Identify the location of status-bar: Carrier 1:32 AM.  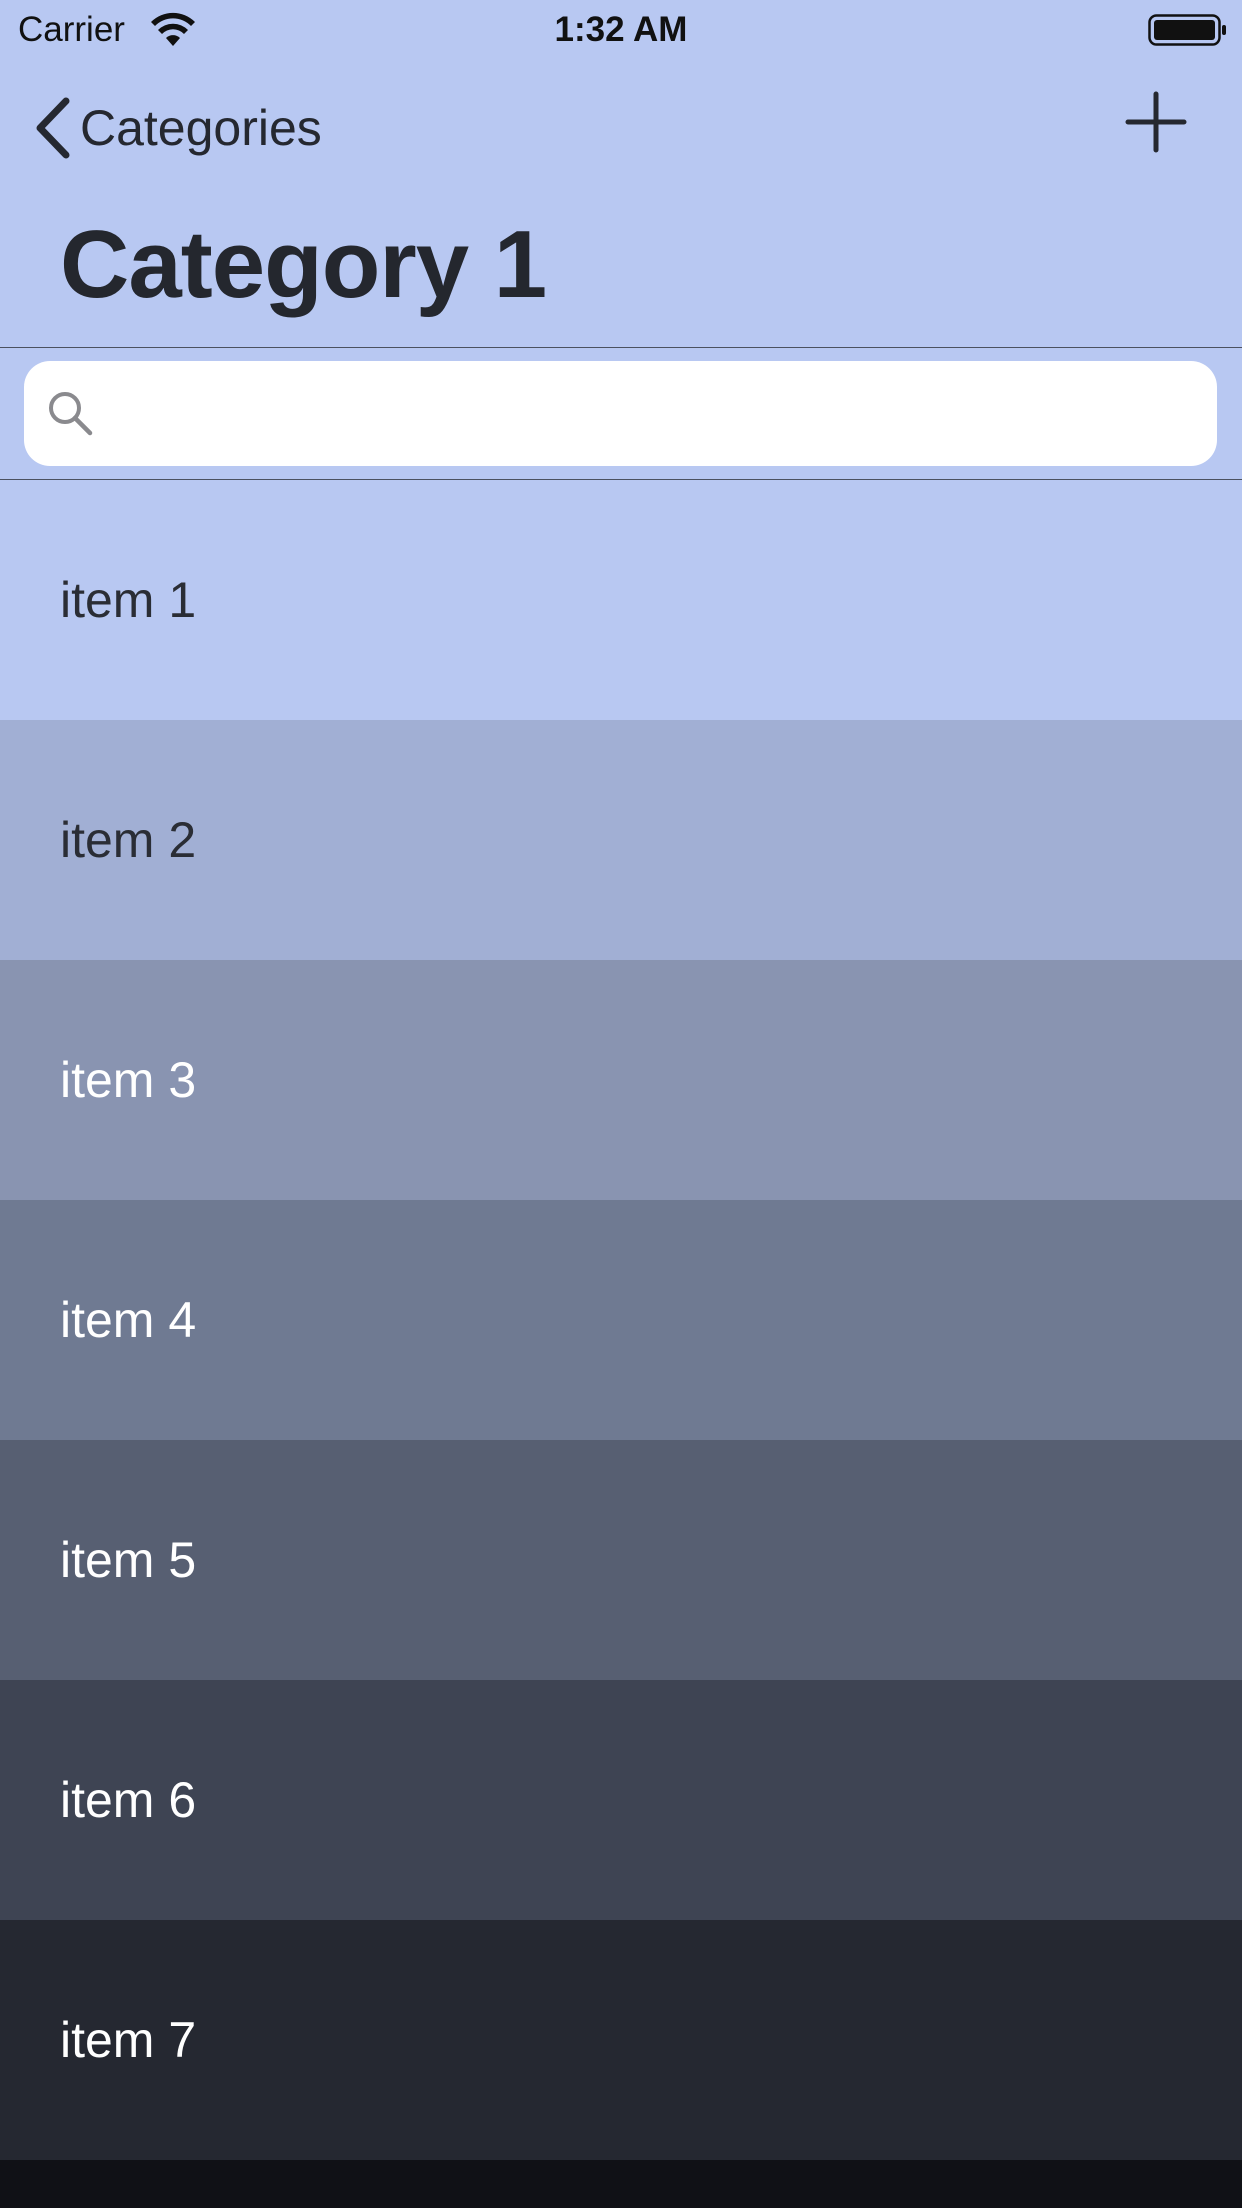
(621, 30).